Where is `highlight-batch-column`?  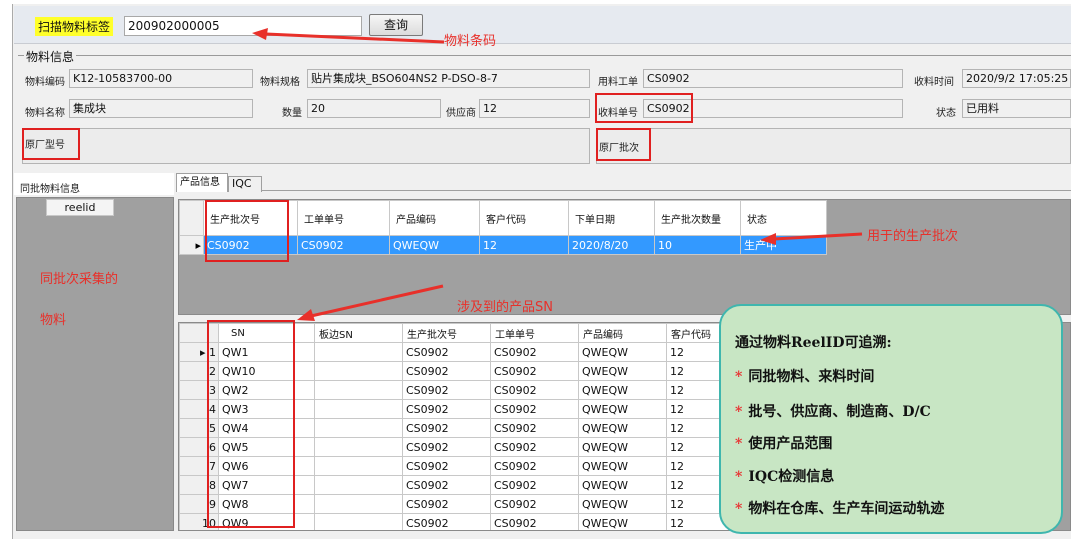 highlight-batch-column is located at coordinates (247, 231).